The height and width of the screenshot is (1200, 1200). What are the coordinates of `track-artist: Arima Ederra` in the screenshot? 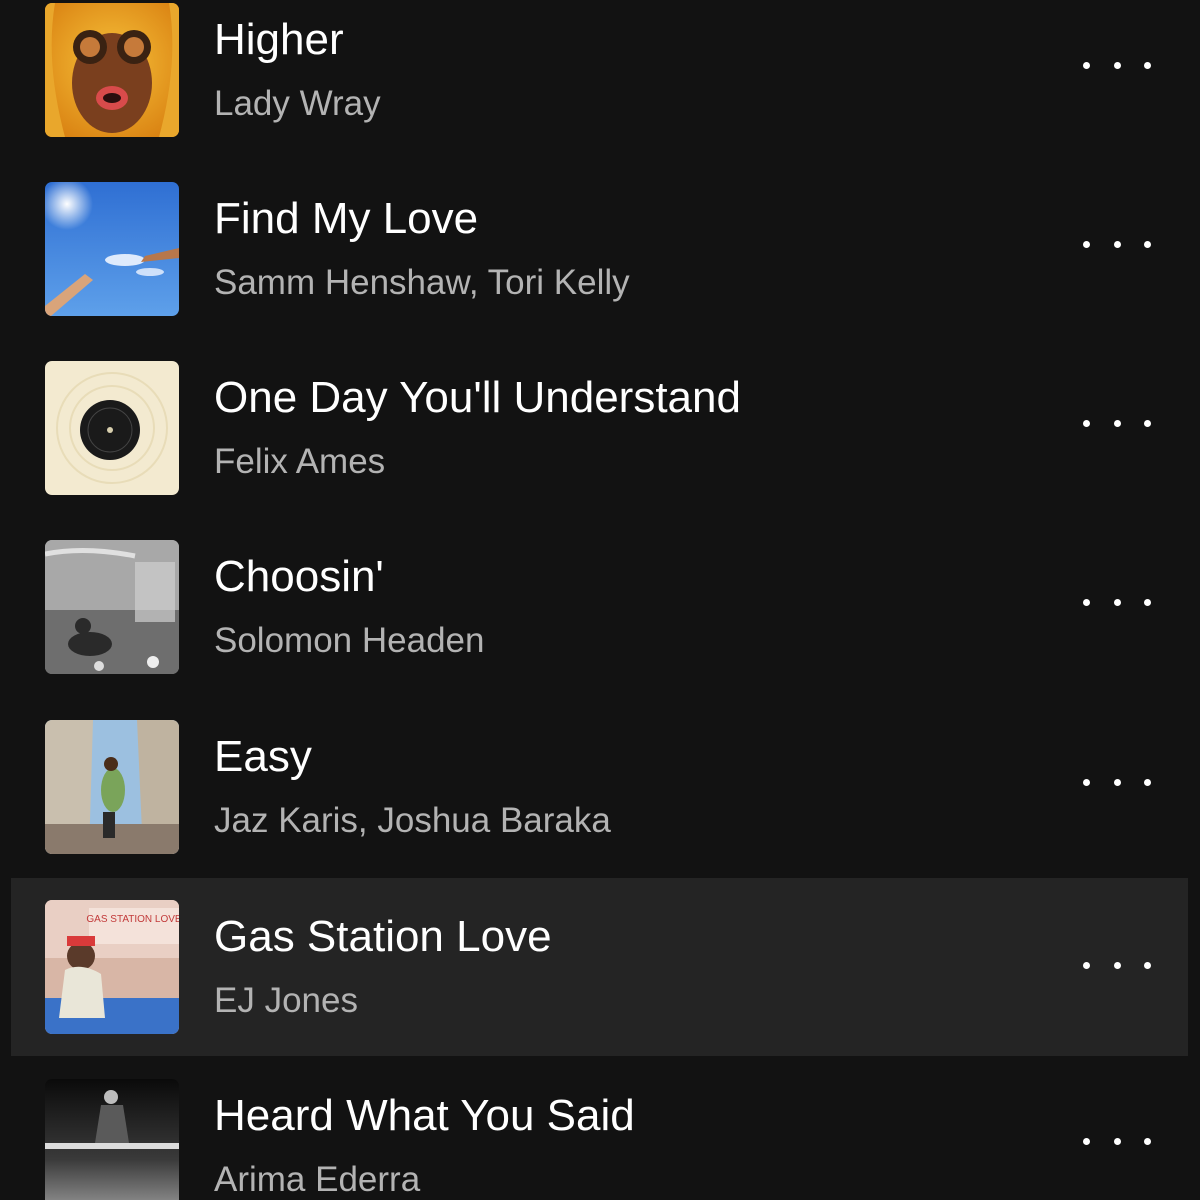 It's located at (317, 1179).